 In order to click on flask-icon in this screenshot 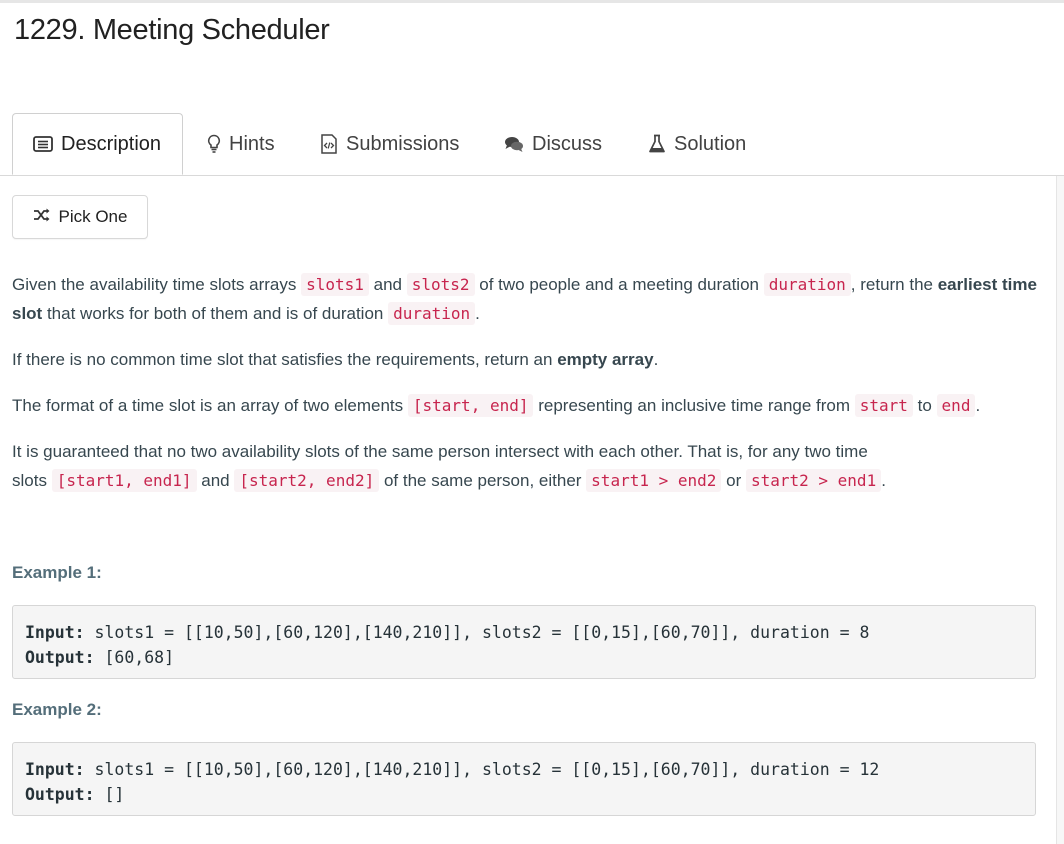, I will do `click(657, 144)`.